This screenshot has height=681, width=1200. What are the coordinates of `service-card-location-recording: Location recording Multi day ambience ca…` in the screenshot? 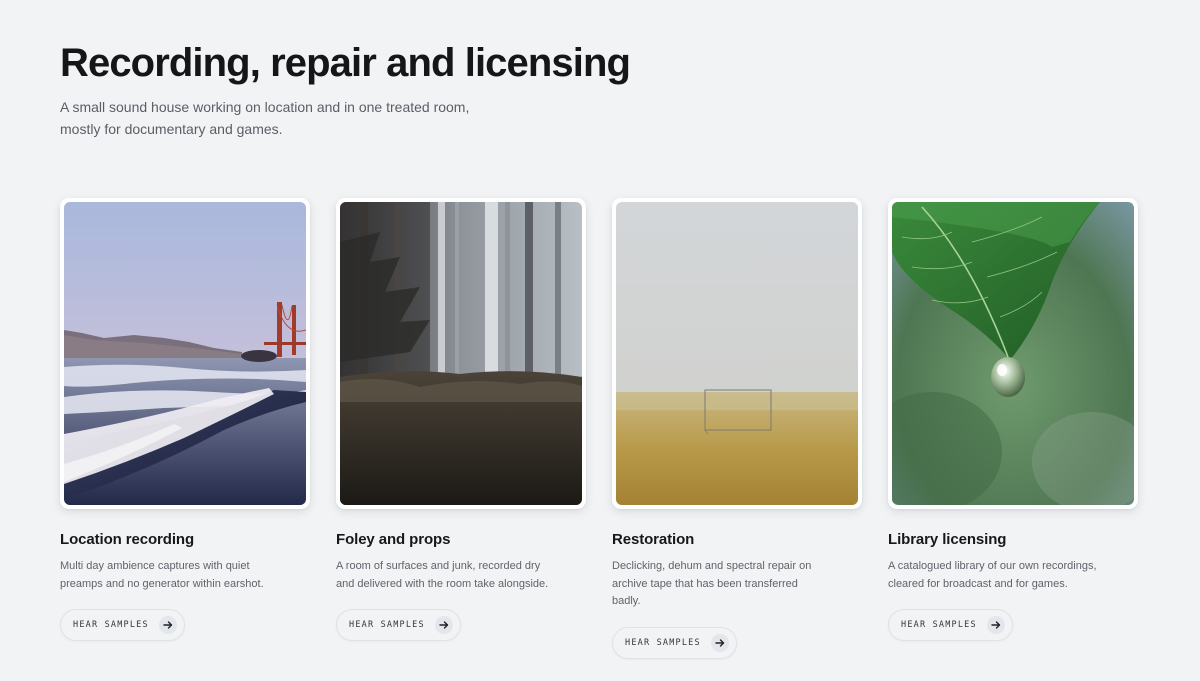 It's located at (185, 428).